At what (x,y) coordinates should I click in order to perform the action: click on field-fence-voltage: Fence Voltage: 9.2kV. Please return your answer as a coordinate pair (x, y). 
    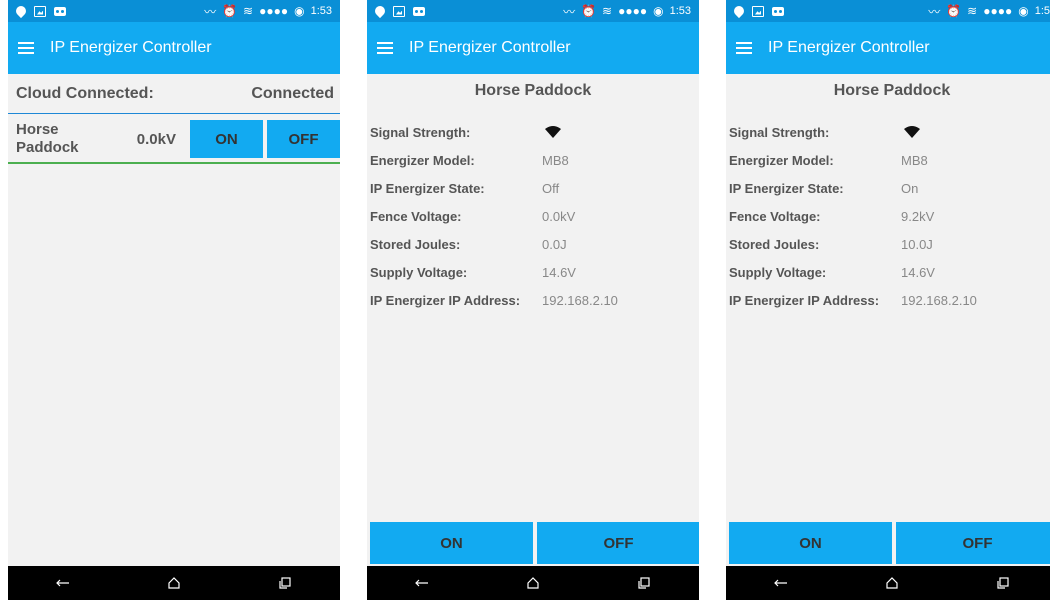
    Looking at the image, I should click on (889, 216).